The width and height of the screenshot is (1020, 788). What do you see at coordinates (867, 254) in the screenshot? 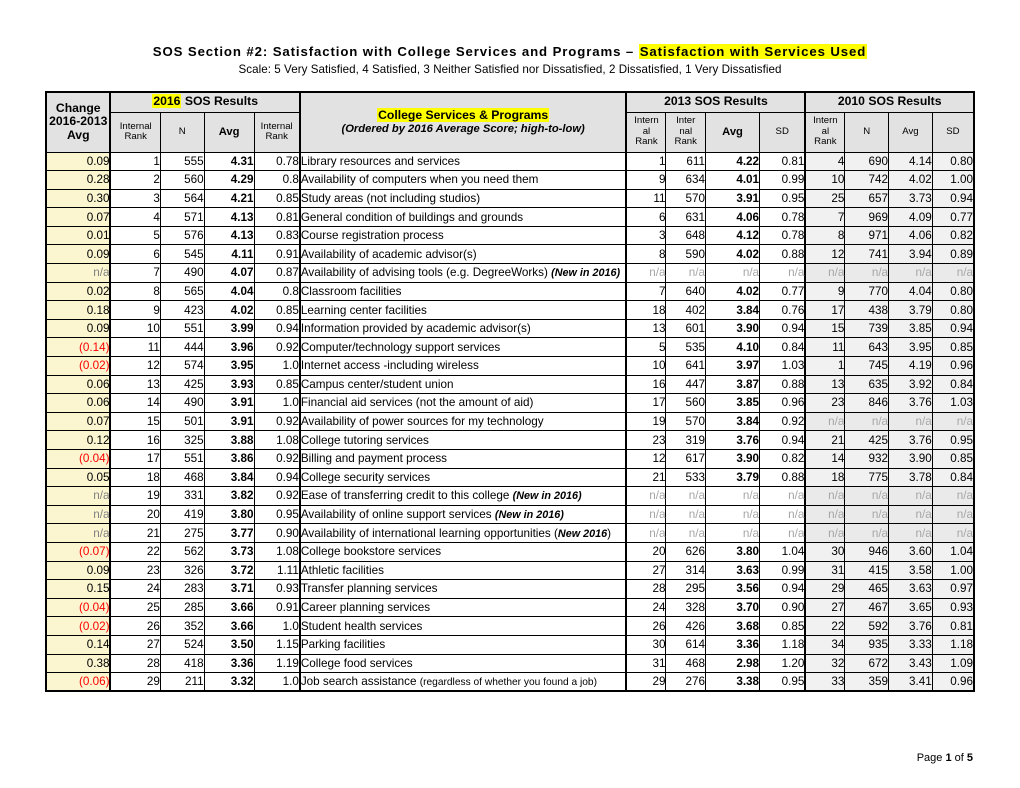
I see `cell-n10: 741` at bounding box center [867, 254].